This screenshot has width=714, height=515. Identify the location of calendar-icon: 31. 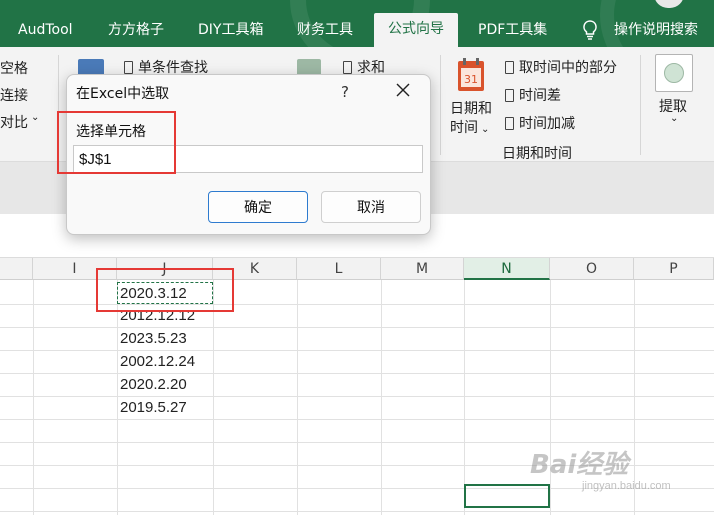
(471, 77).